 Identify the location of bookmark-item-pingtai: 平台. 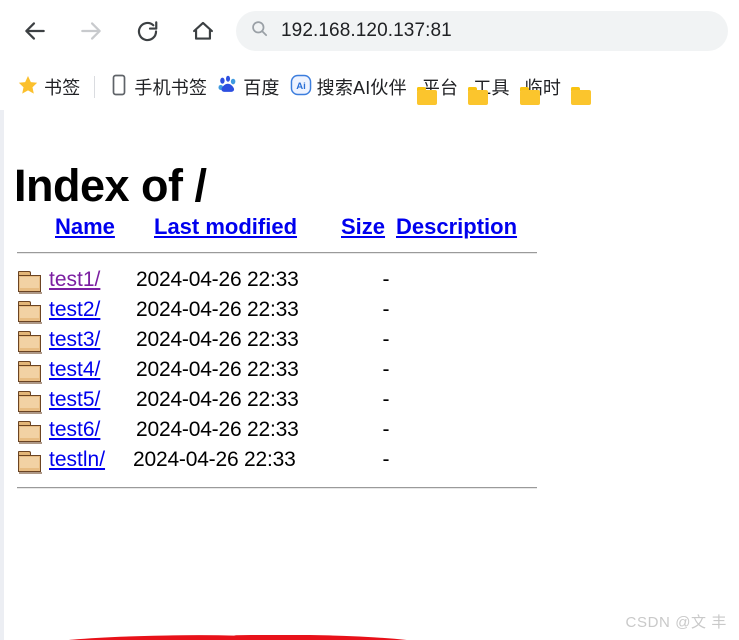
(437, 87).